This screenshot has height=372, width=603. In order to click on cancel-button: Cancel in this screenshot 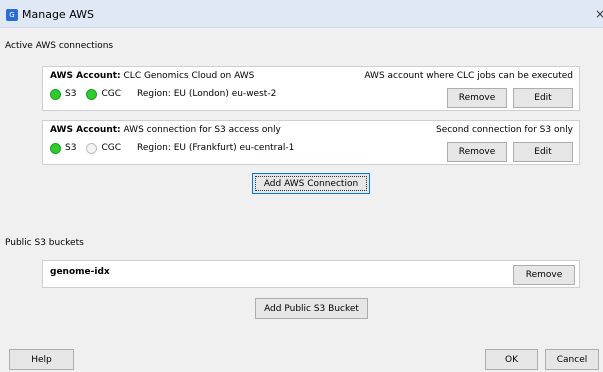, I will do `click(572, 359)`.